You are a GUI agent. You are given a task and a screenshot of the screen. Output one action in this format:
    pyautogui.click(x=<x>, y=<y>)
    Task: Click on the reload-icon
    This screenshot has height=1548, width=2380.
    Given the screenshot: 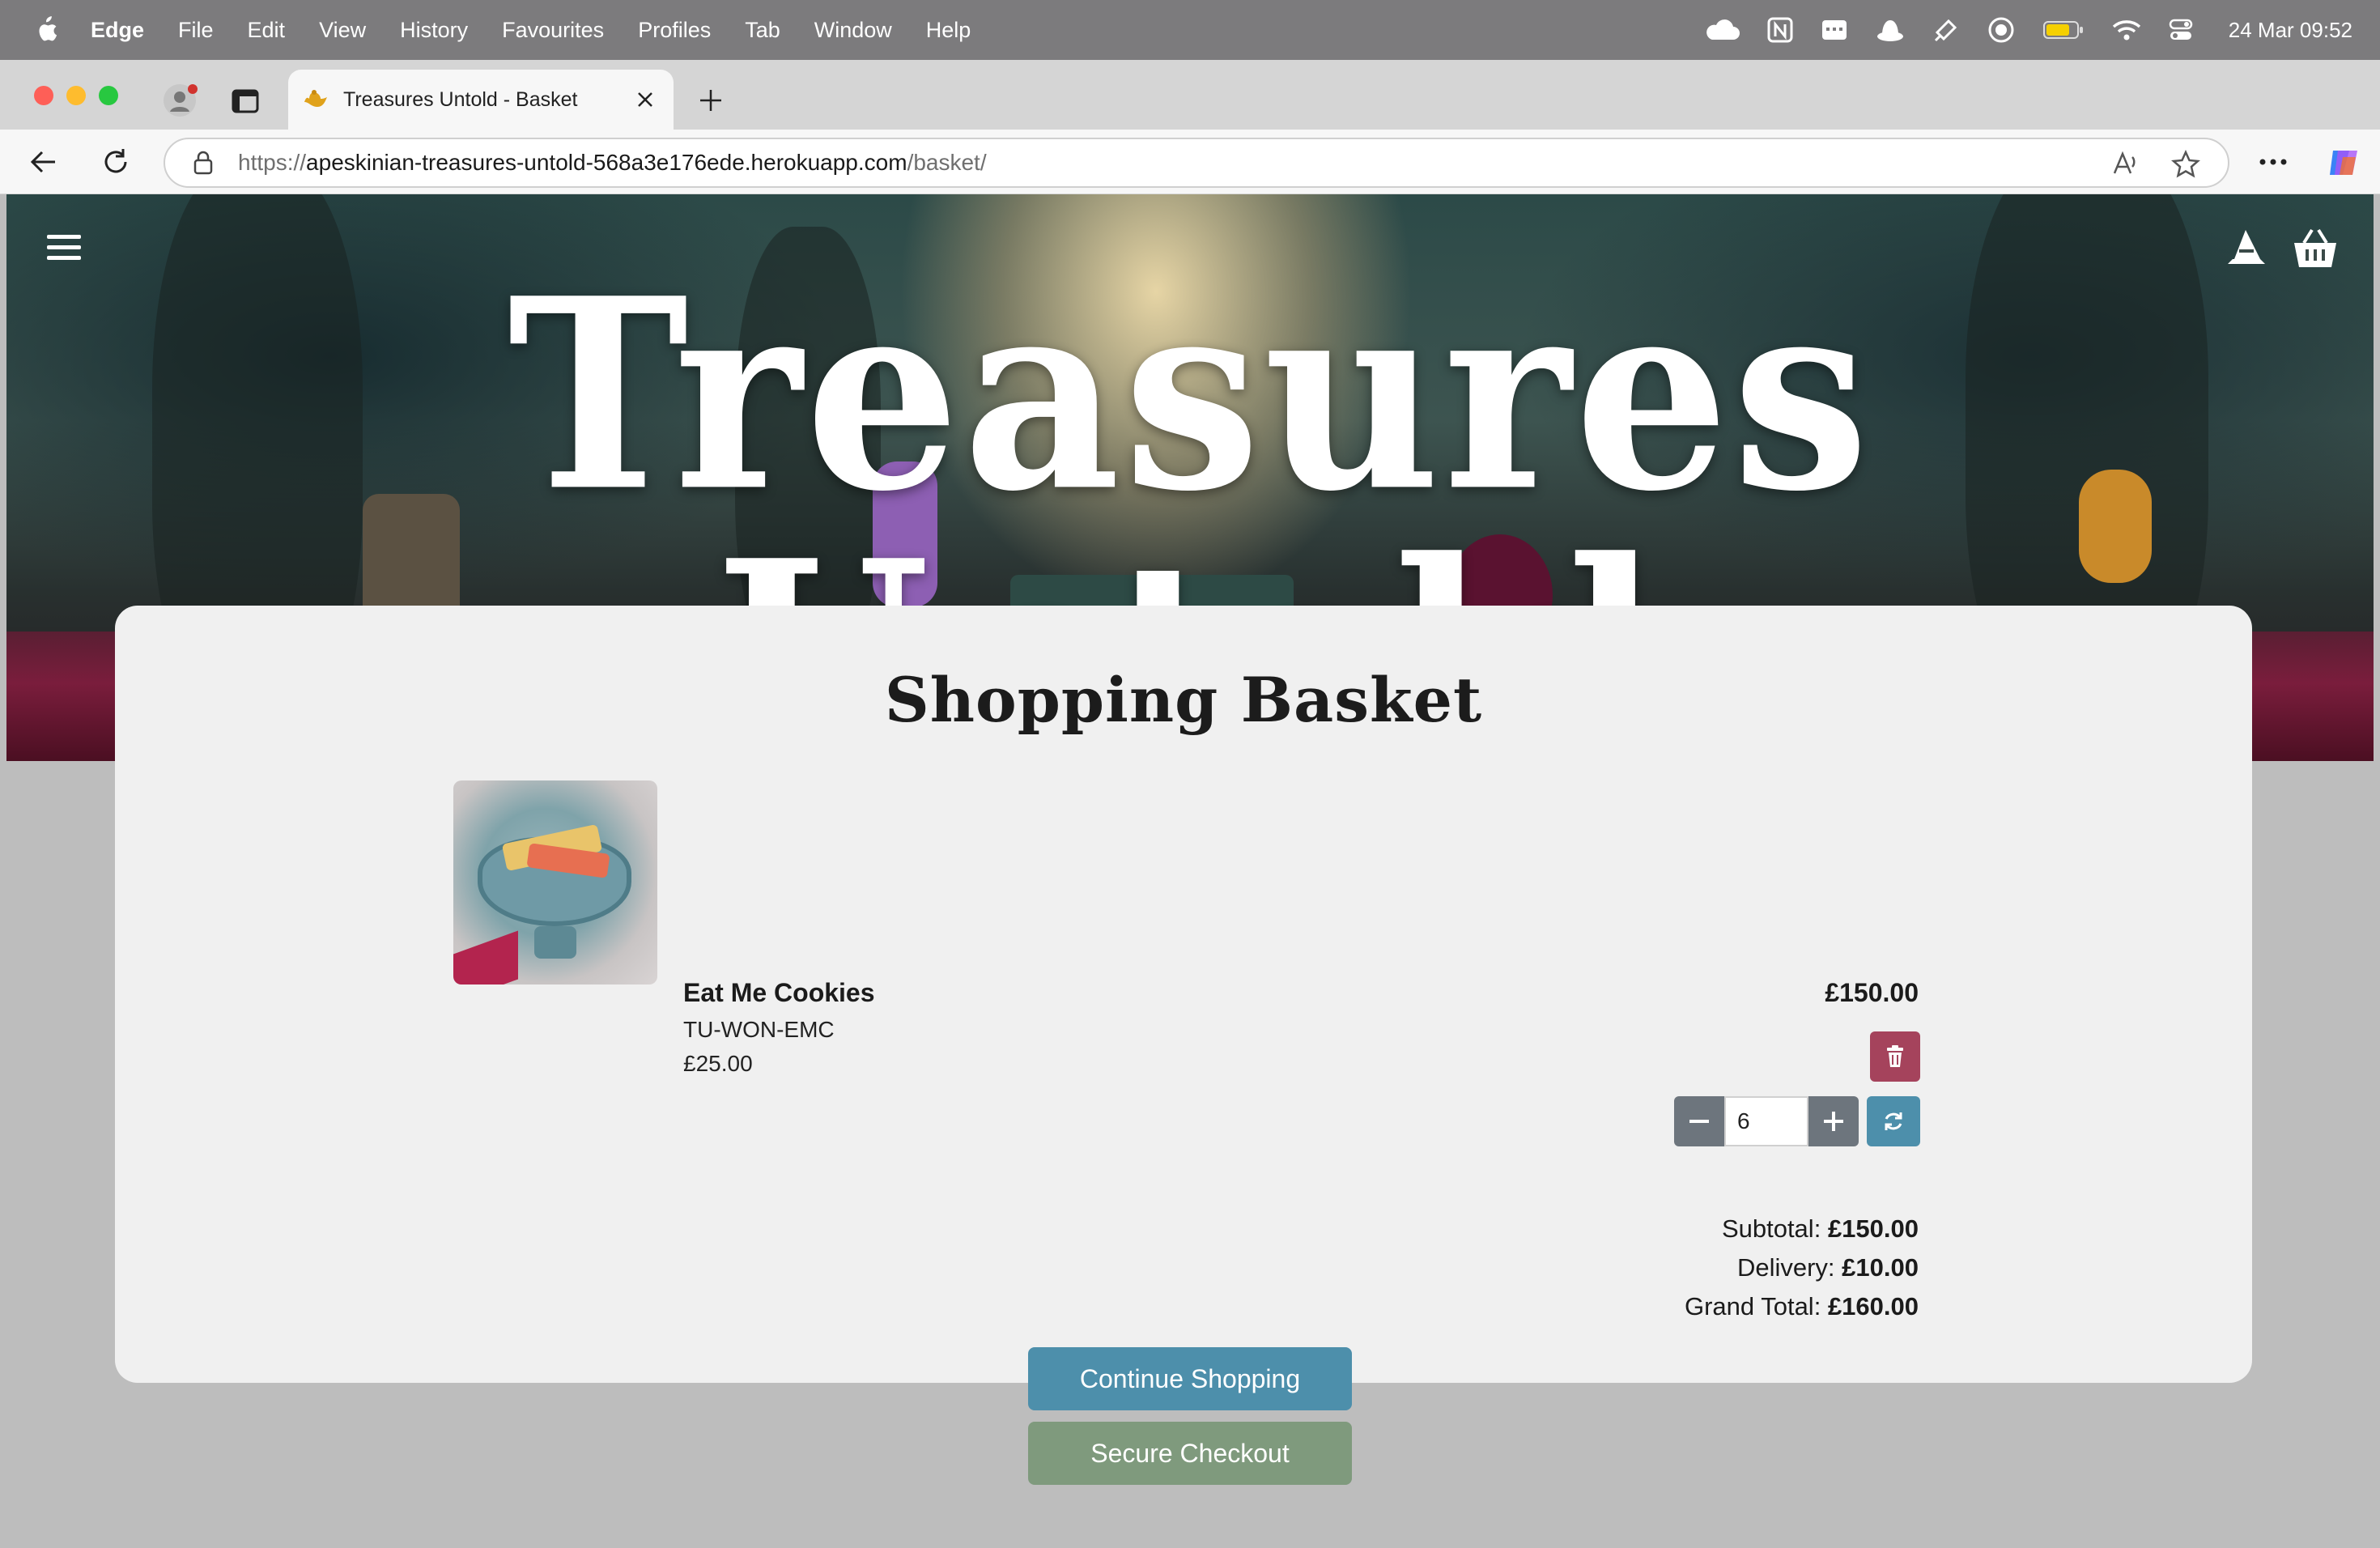 What is the action you would take?
    pyautogui.click(x=116, y=162)
    